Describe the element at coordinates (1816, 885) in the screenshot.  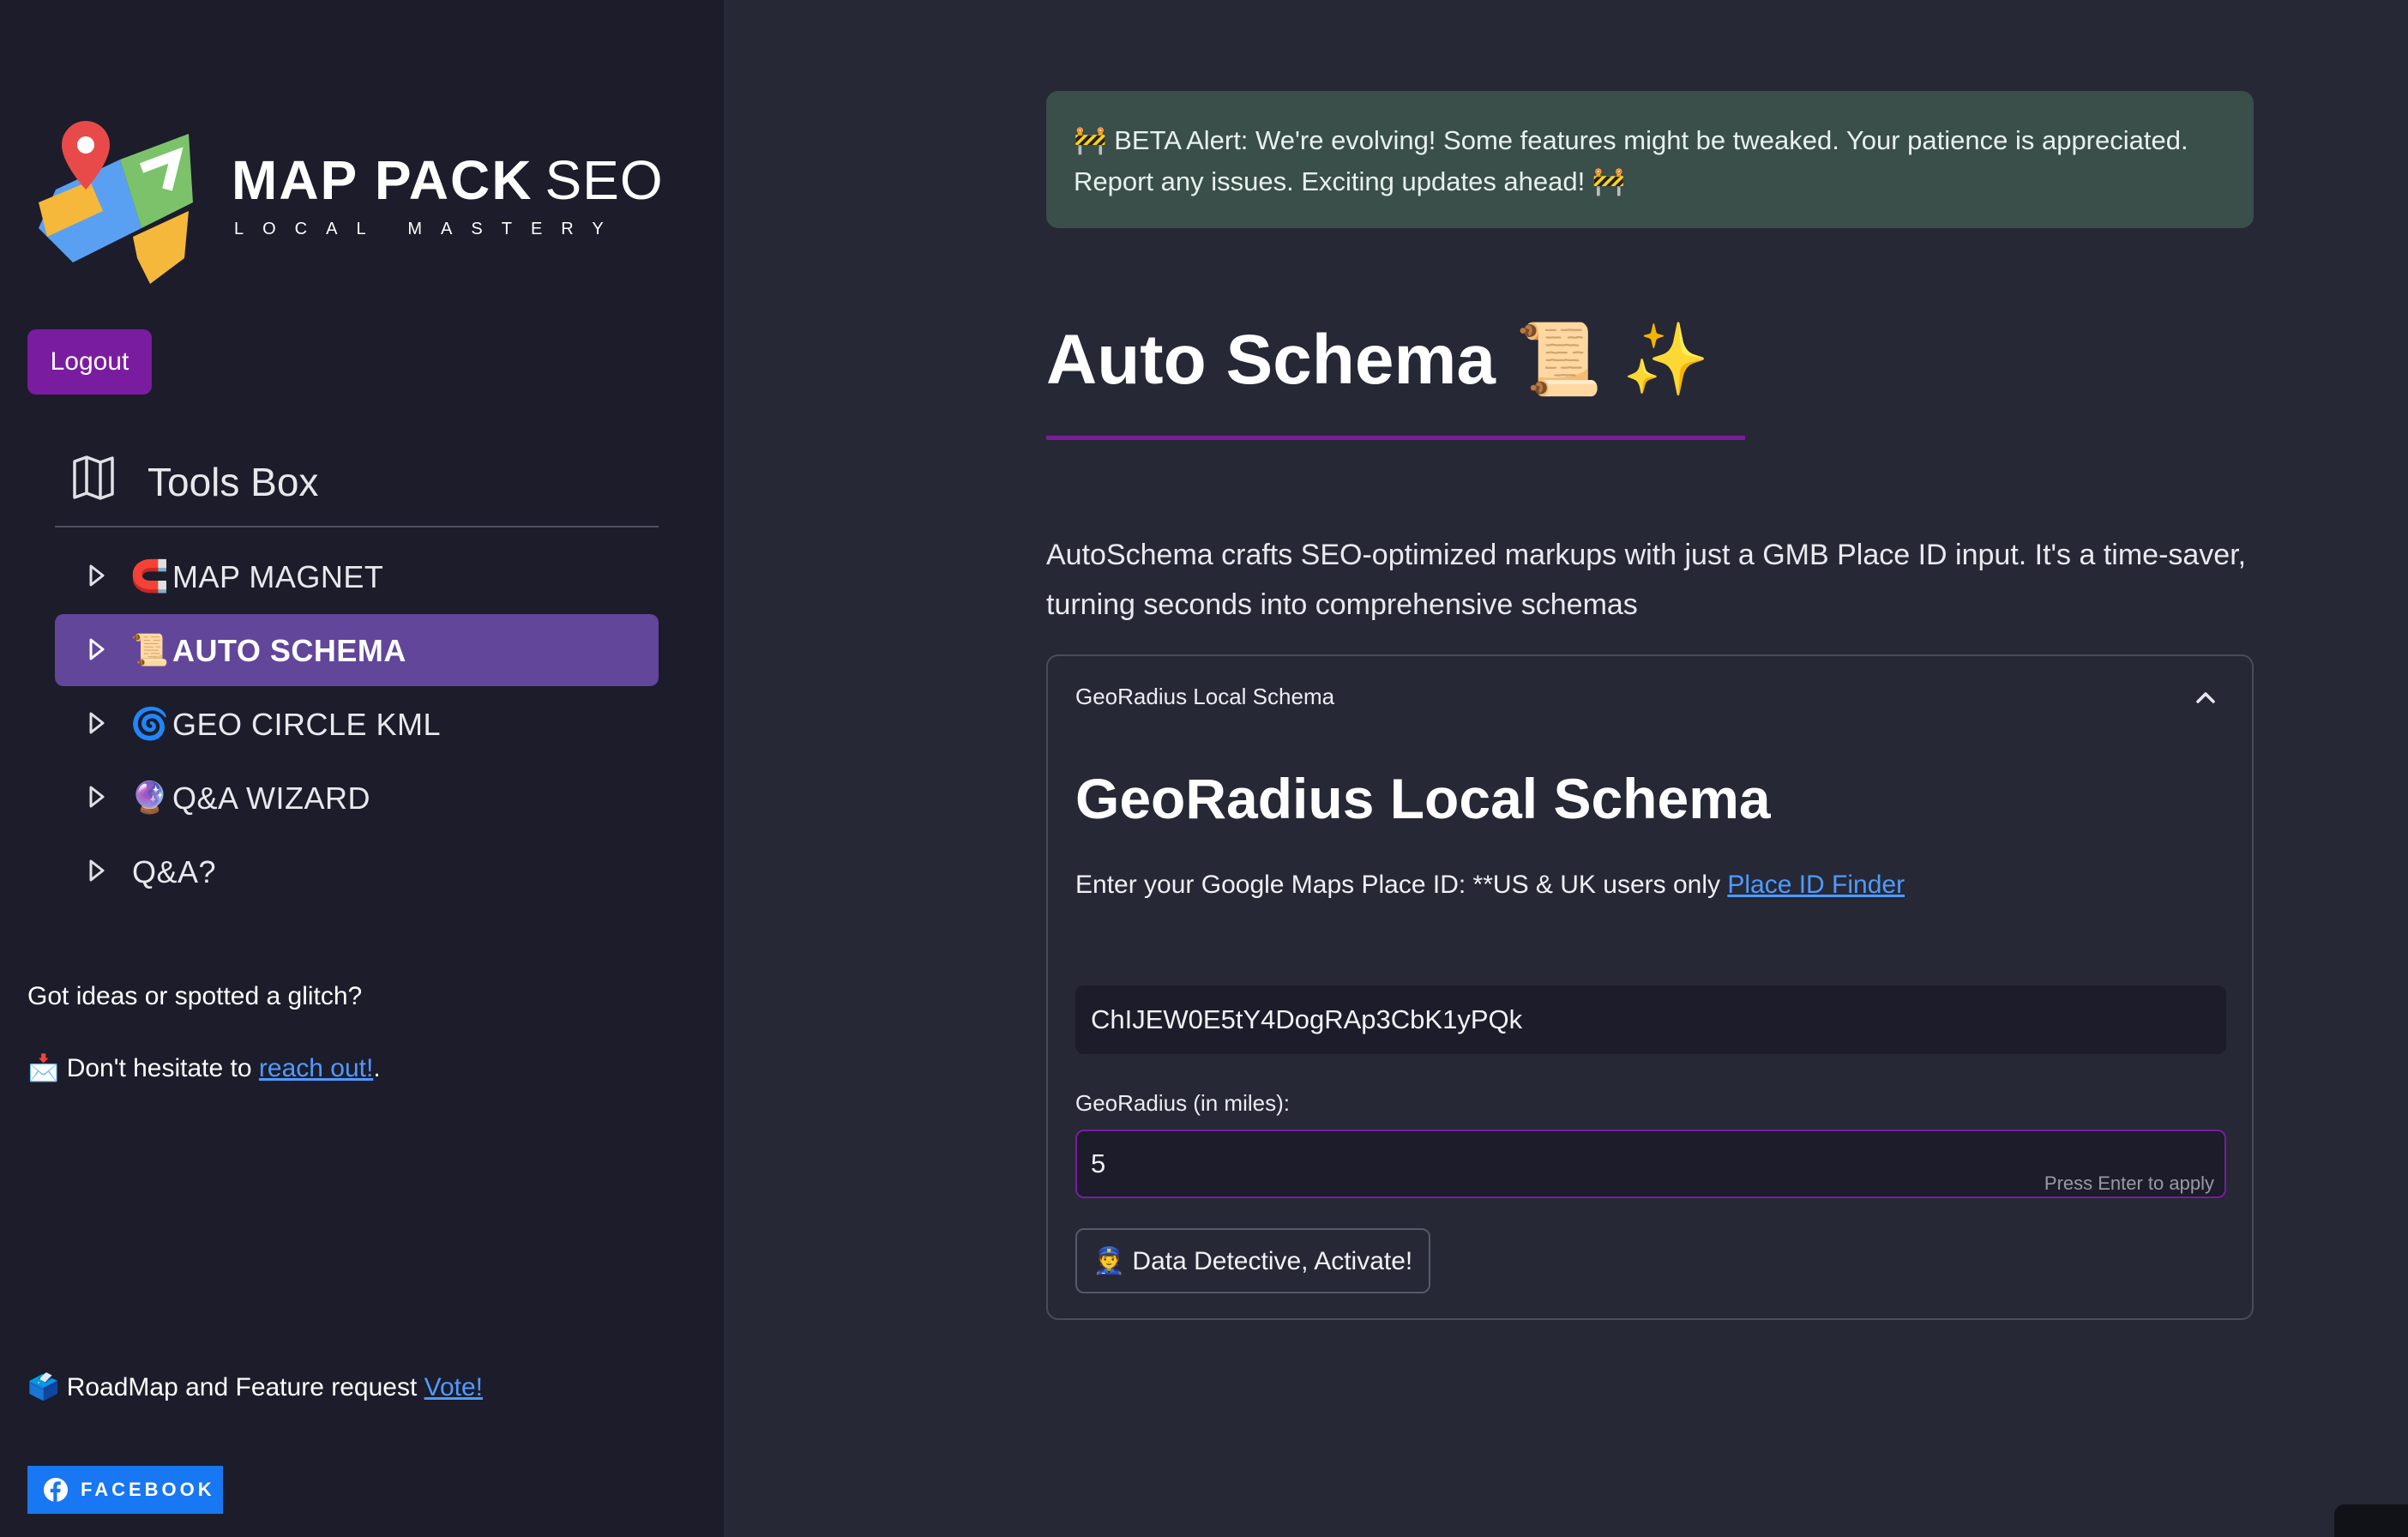
I see `place-id-finder-link: Place ID Finder` at that location.